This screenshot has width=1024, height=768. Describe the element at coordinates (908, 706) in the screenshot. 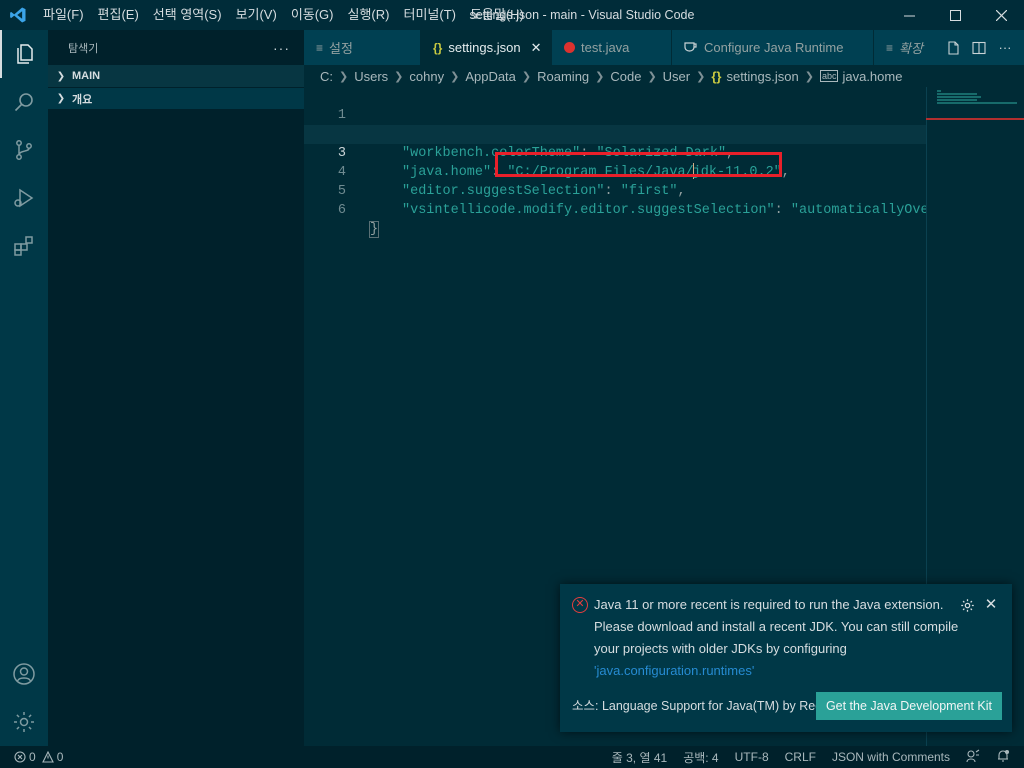

I see `get-jdk-button: Get the Java Development Kit` at that location.